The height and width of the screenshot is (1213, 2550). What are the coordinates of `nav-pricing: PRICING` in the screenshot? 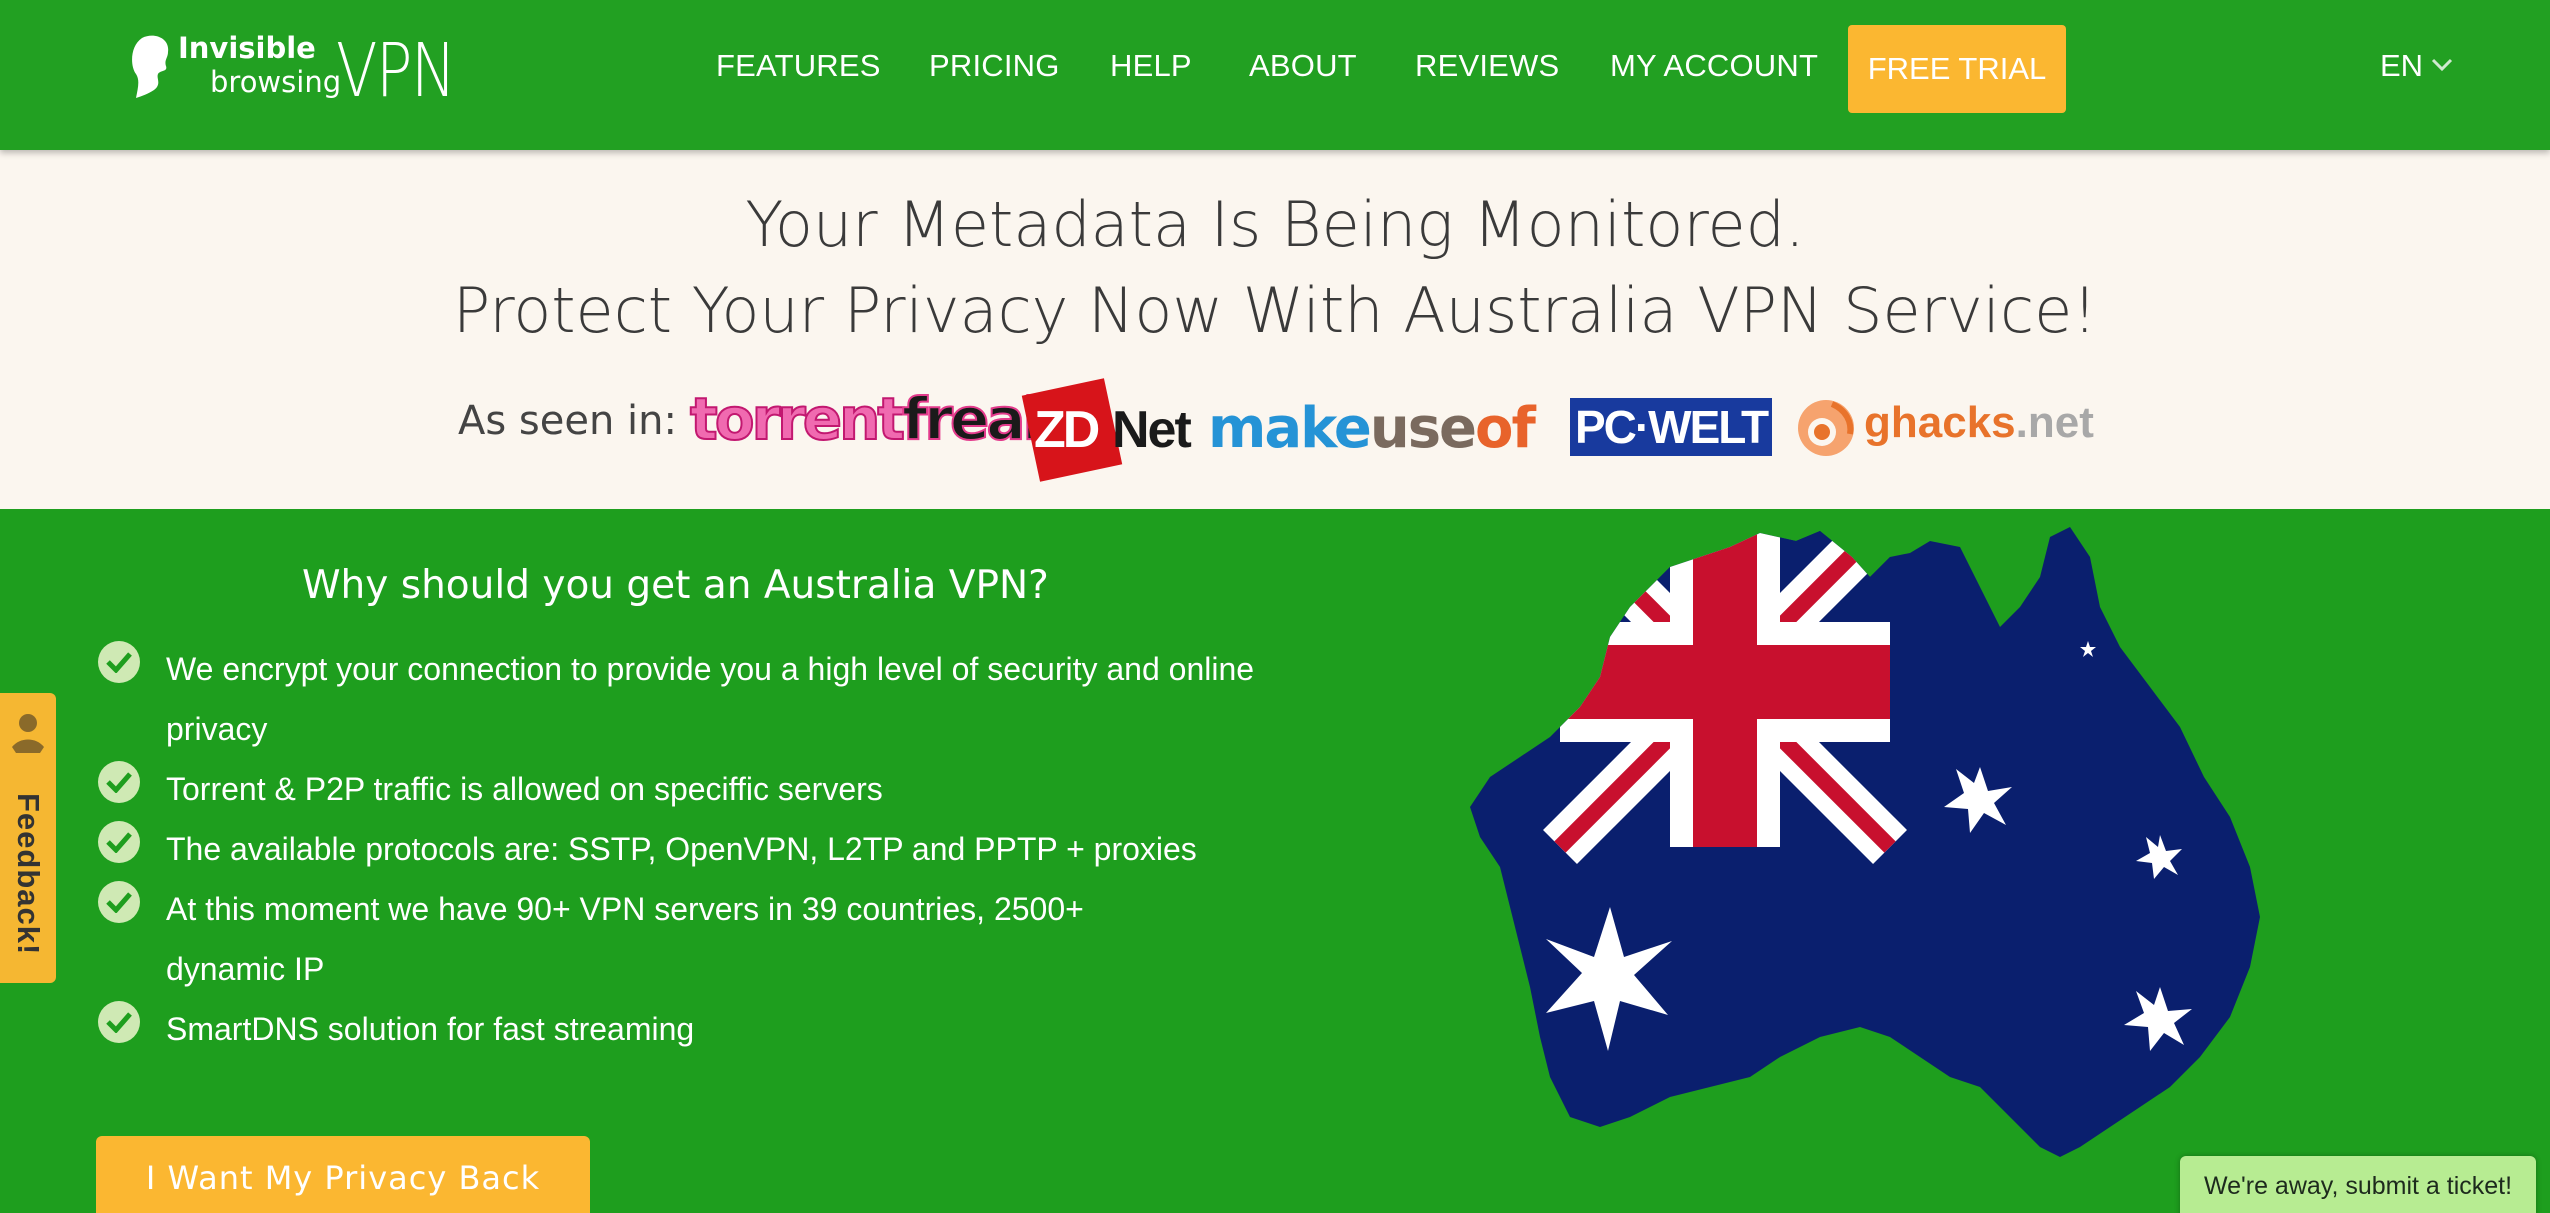 It's located at (994, 66).